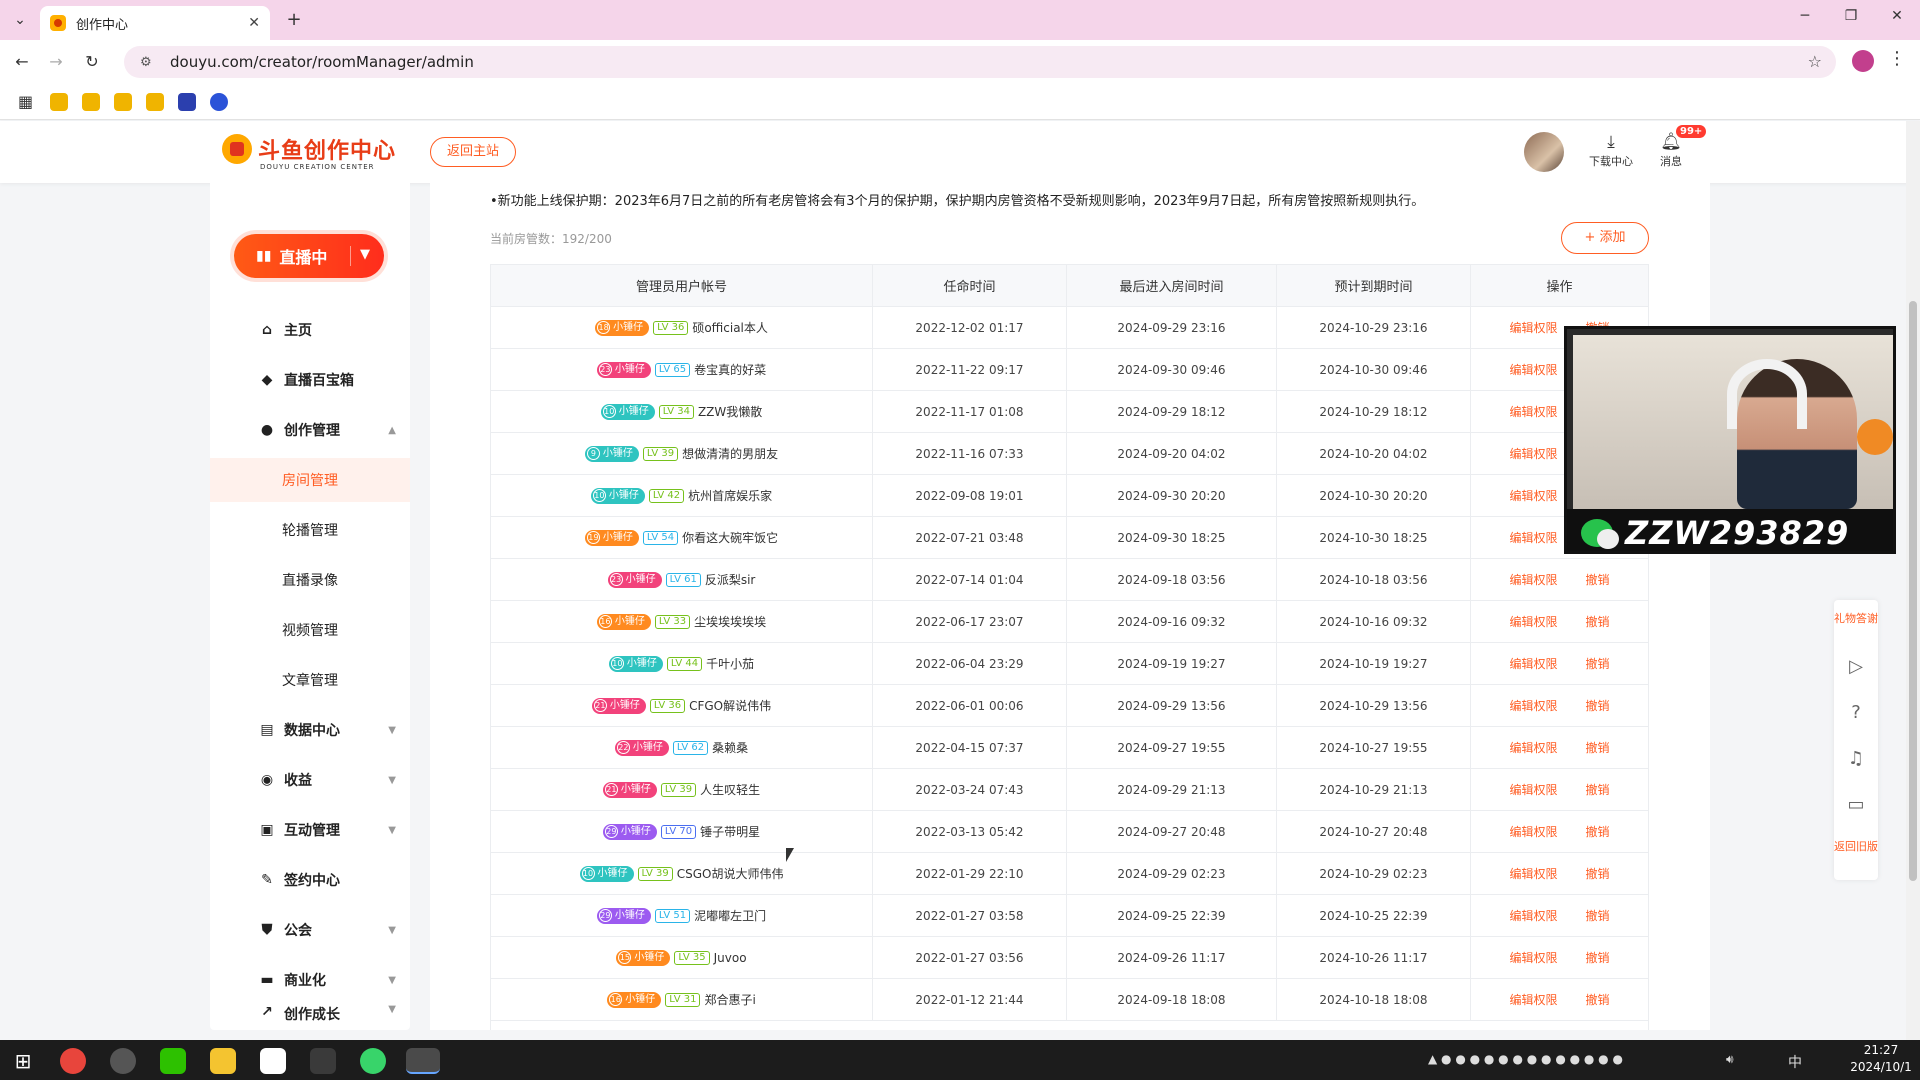 This screenshot has height=1080, width=1920. What do you see at coordinates (1805, 16) in the screenshot?
I see `minimize-icon: ─` at bounding box center [1805, 16].